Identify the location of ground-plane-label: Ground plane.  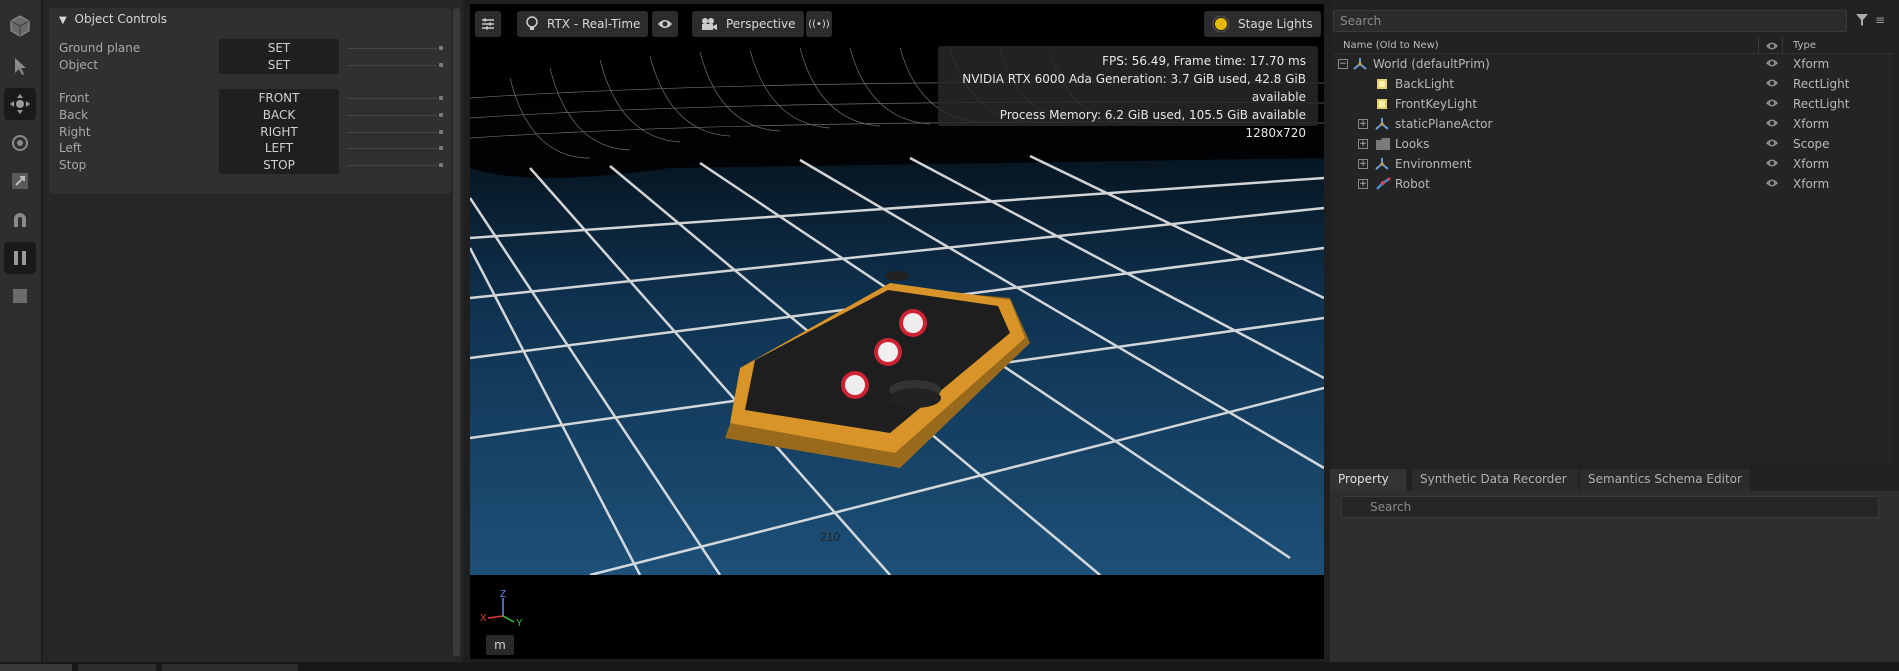
(100, 48).